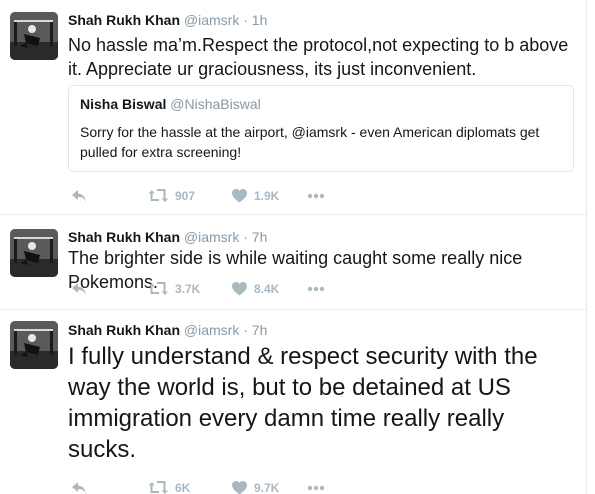  I want to click on retweet-count: 907, so click(185, 196).